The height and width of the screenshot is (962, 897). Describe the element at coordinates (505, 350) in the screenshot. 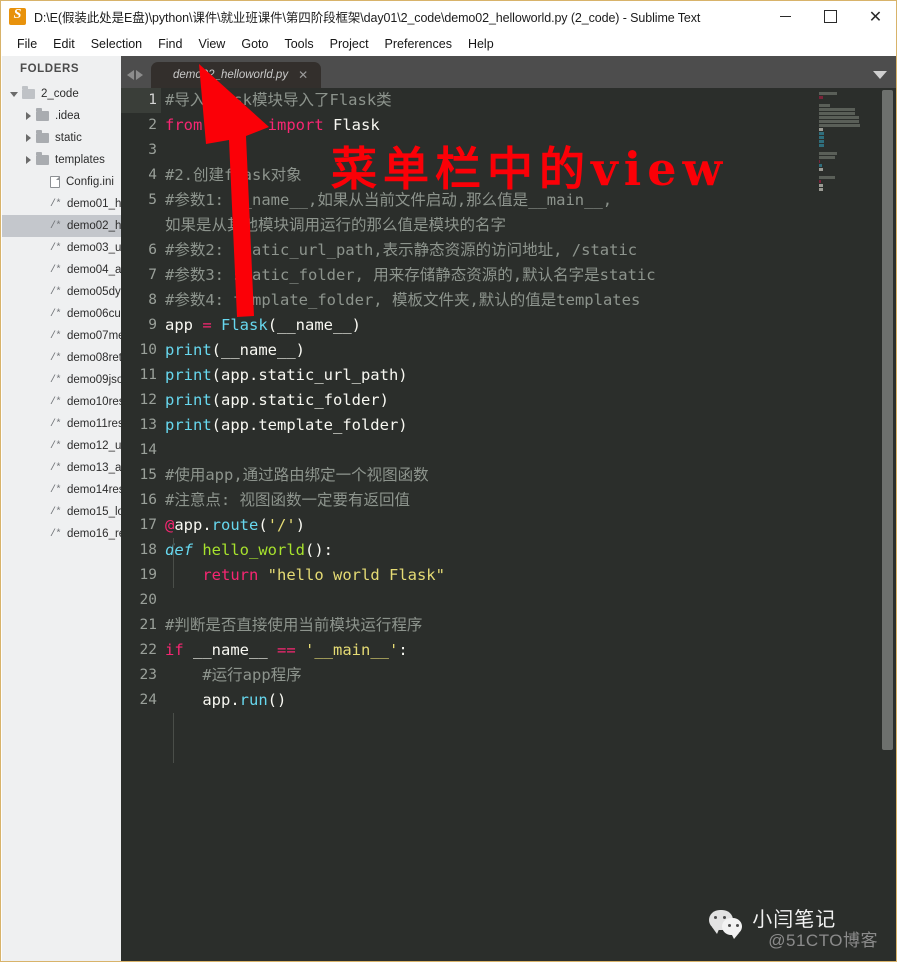

I see `code-line: print(__name__)` at that location.